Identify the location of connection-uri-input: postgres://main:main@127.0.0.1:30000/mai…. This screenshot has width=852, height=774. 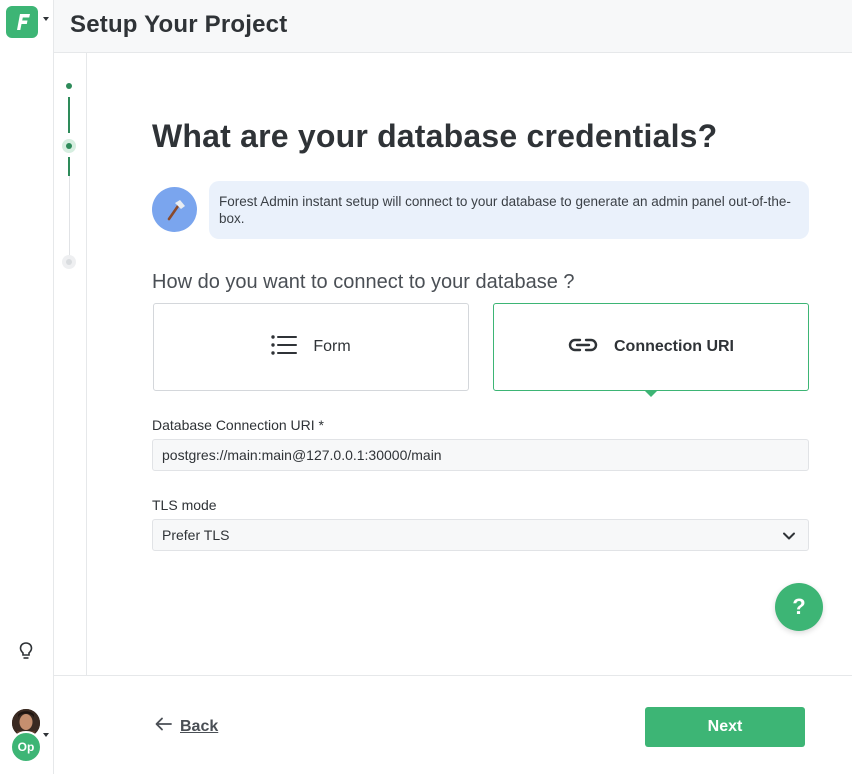
(480, 455).